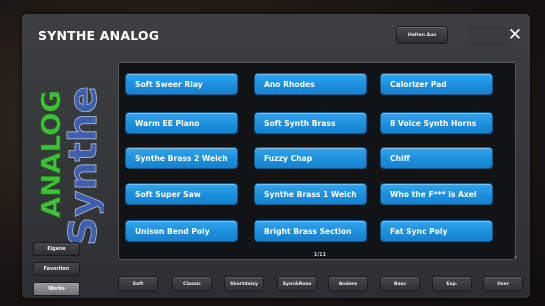 The height and width of the screenshot is (306, 545). Describe the element at coordinates (436, 194) in the screenshot. I see `sound-tile: Who the F*** is Axel` at that location.